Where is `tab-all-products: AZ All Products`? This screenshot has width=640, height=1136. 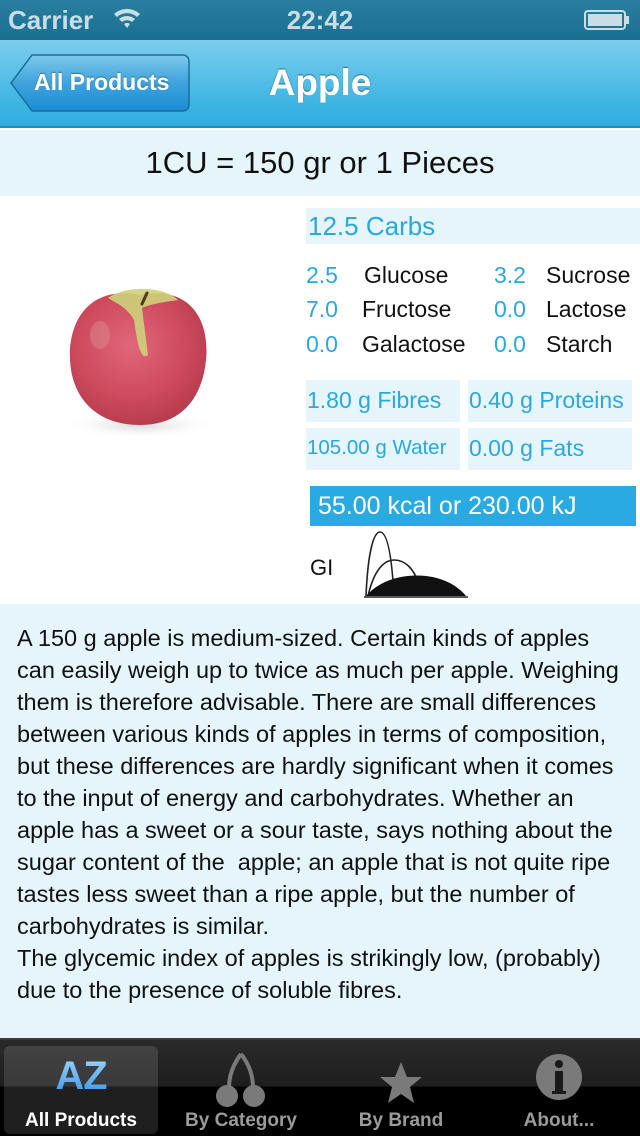
tab-all-products: AZ All Products is located at coordinates (81, 1090).